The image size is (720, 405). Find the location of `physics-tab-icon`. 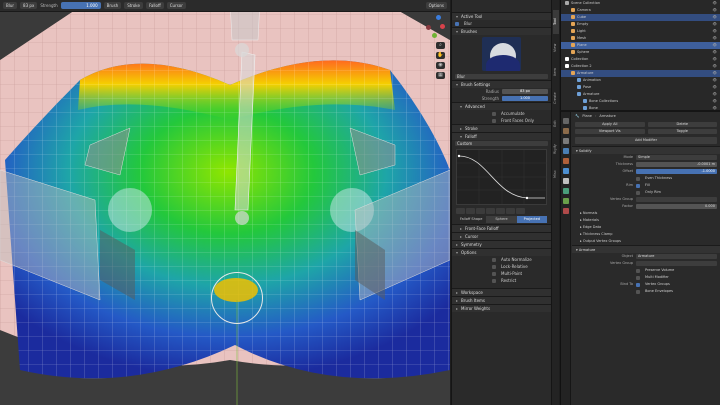

physics-tab-icon is located at coordinates (566, 191).